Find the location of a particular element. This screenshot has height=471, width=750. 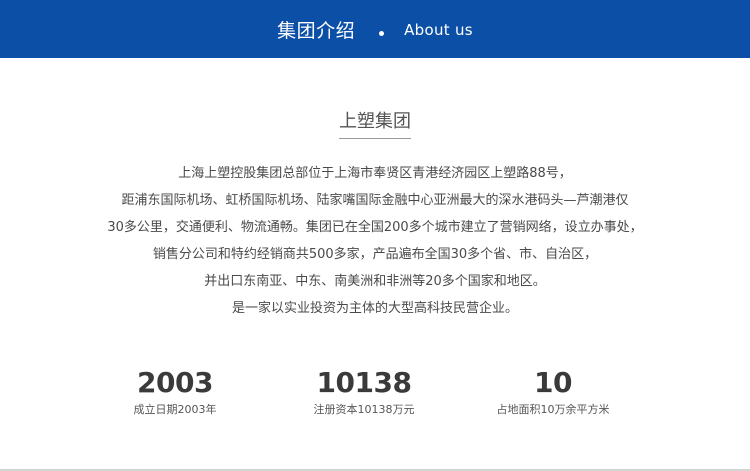

stat-founded: 2003 成立日期2003年 is located at coordinates (175, 391).